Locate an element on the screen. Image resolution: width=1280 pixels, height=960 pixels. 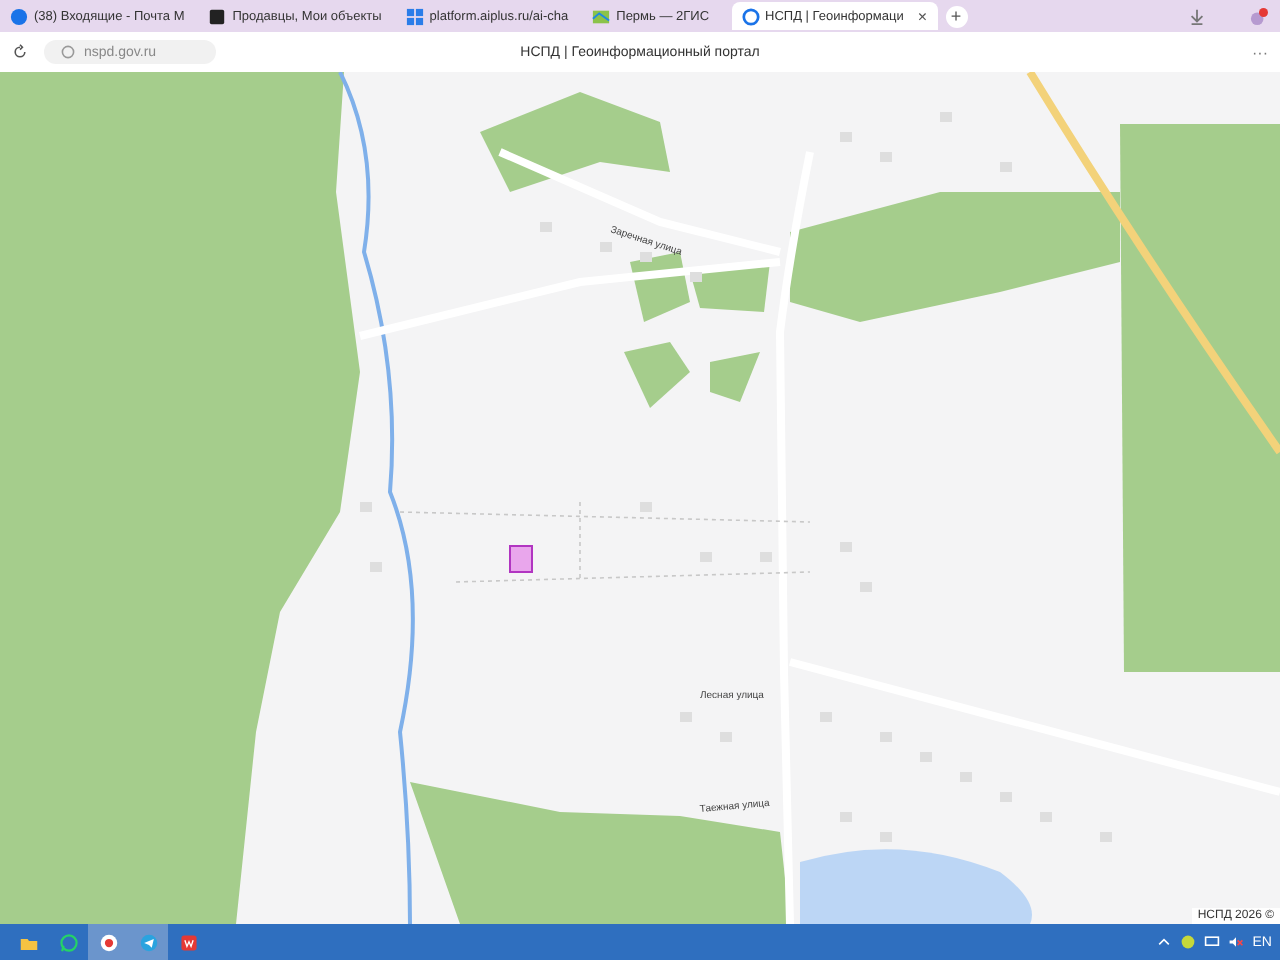
profile-icon is located at coordinates (1259, 16).